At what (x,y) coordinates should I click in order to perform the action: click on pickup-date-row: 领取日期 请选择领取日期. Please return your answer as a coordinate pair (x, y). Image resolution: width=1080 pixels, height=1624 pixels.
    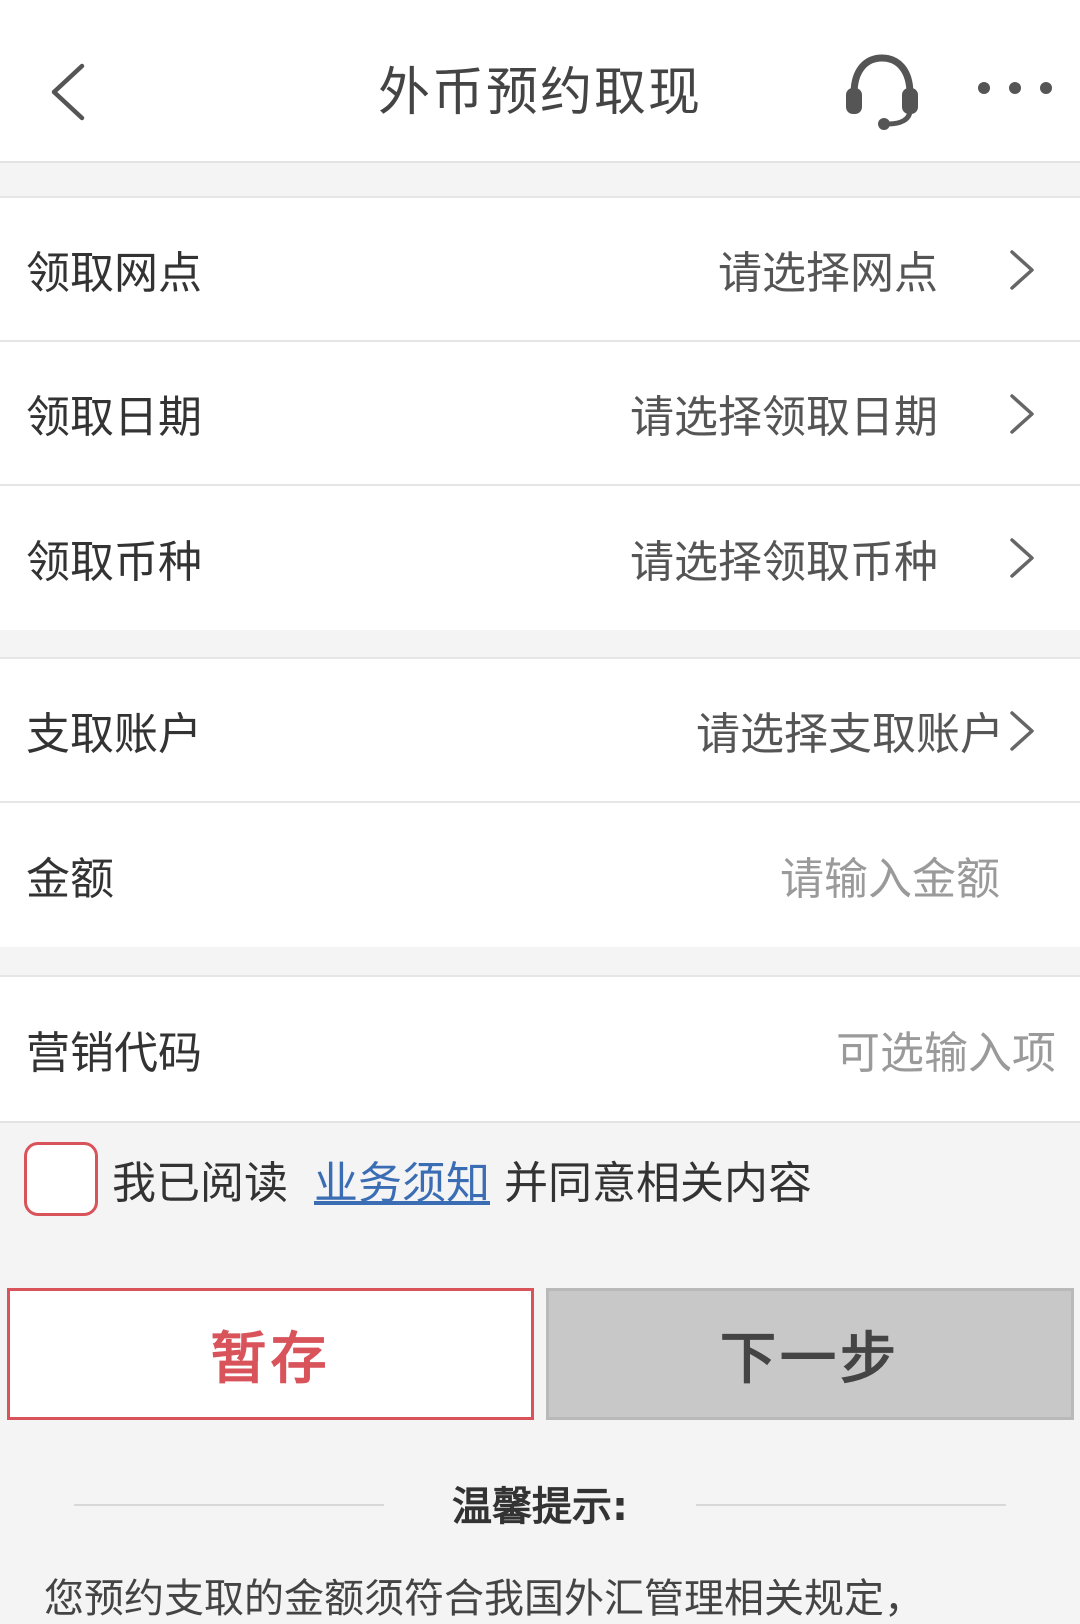
    Looking at the image, I should click on (540, 414).